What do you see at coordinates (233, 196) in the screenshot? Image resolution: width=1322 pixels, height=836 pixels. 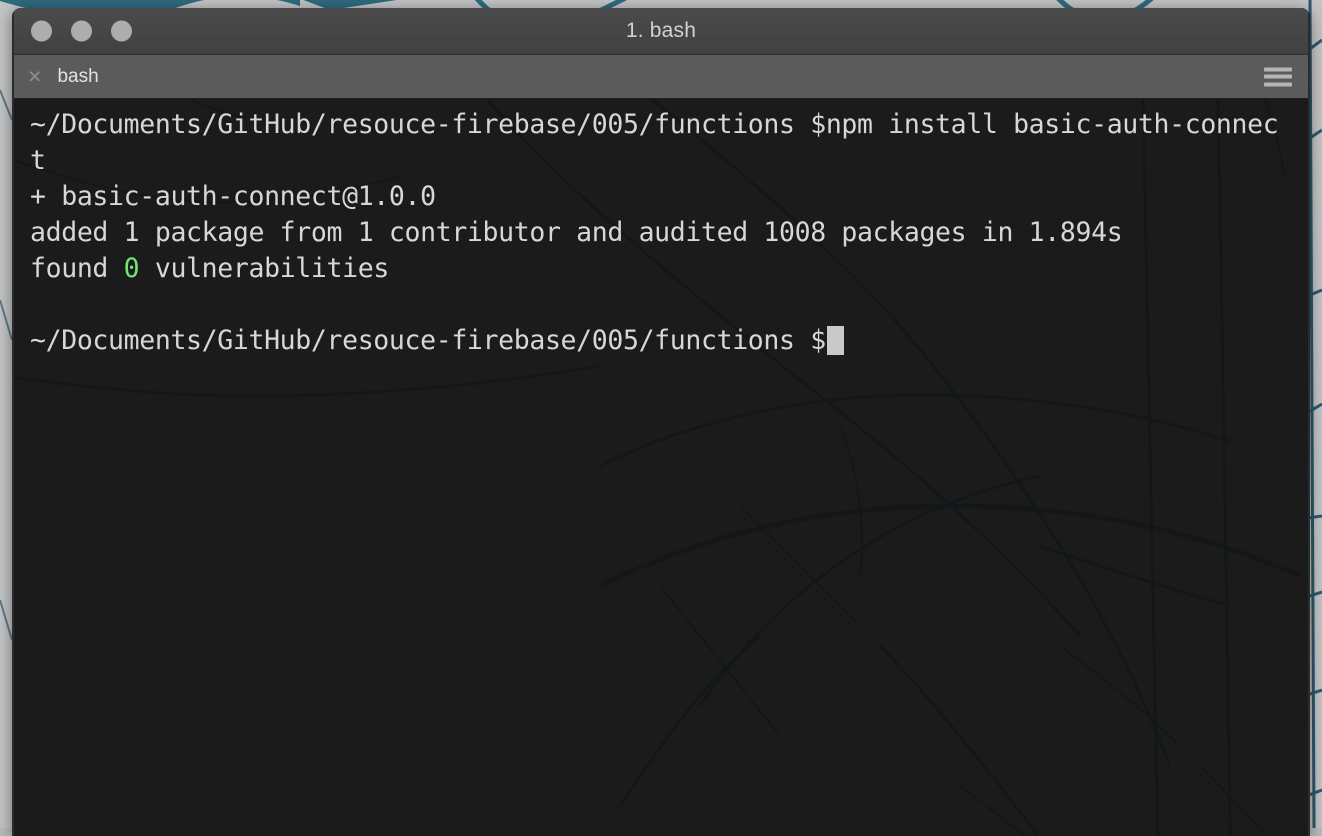 I see `terminal-text: + basic-auth-connect@1.0.0` at bounding box center [233, 196].